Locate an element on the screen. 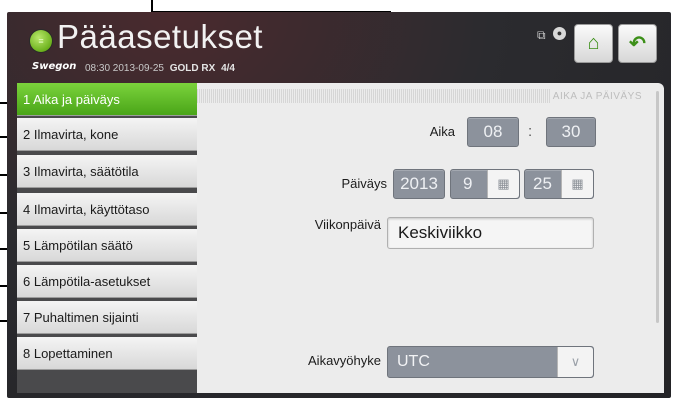  sidebar-item-ilmavirta-kayttotaso: 4 Ilmavirta, käyttötaso is located at coordinates (107, 209).